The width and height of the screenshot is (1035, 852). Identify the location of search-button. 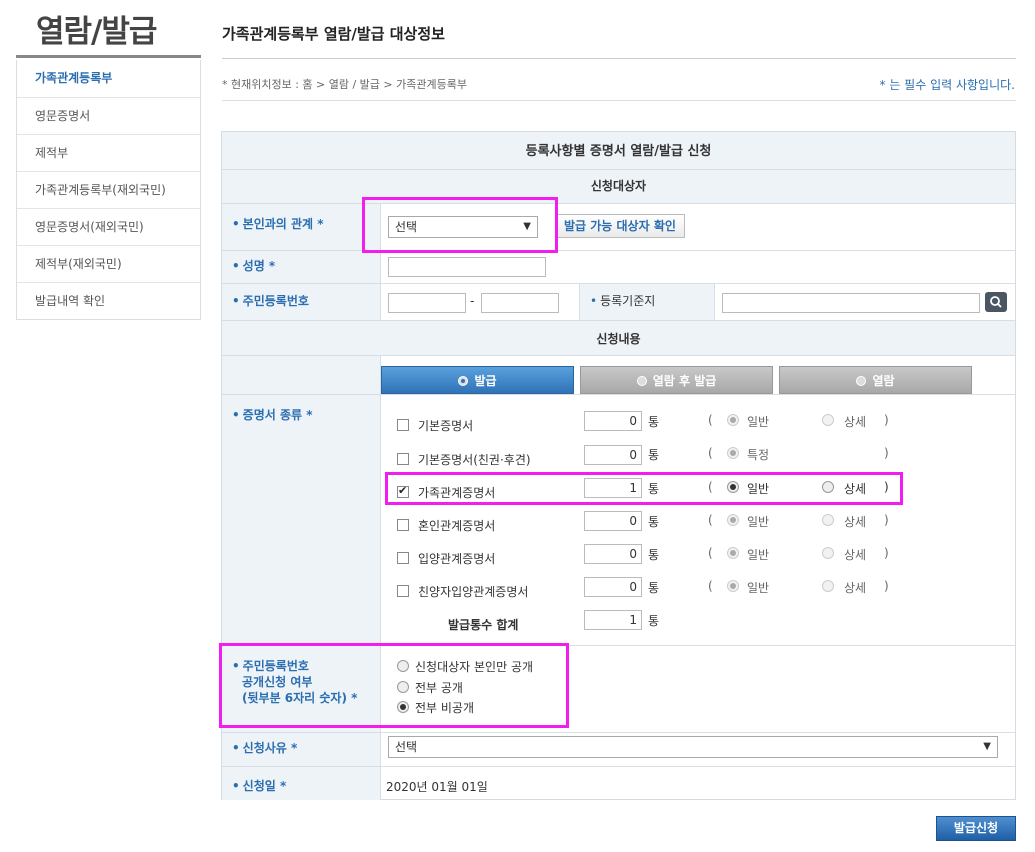
(996, 302).